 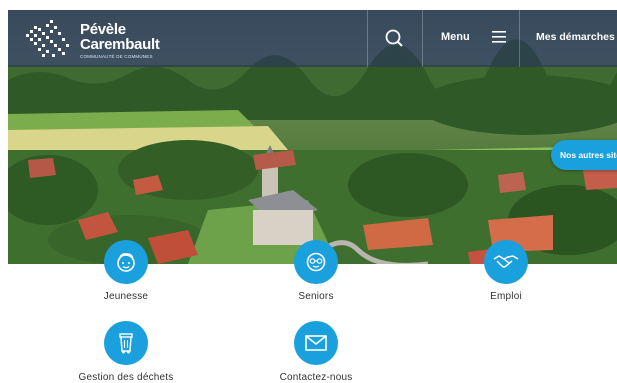 I want to click on quick-link-contactez-nous: Contactez-nous, so click(x=316, y=352).